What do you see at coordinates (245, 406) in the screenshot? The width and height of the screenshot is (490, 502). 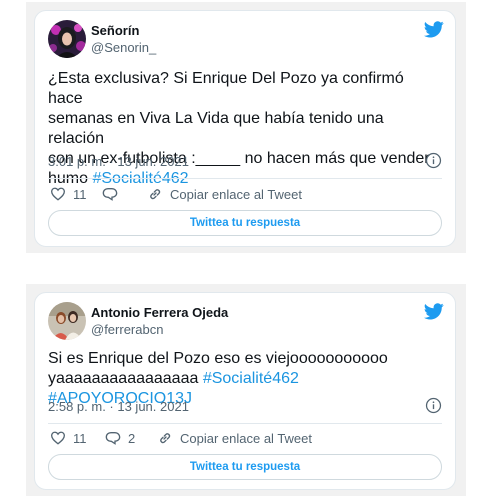 I see `tweet-meta: 2:58 p. m. · 13 jun. 2021` at bounding box center [245, 406].